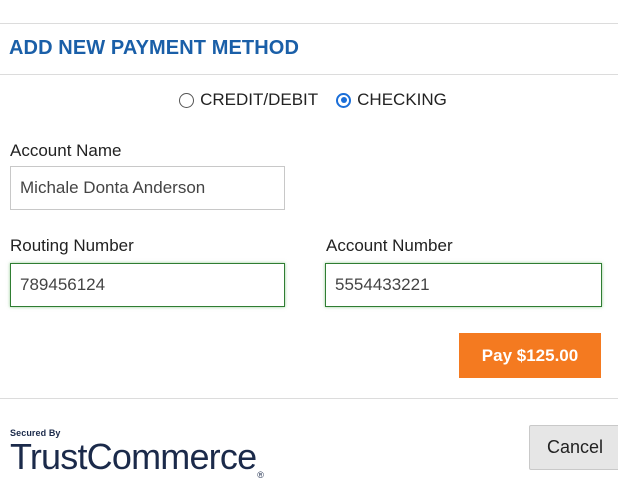 This screenshot has width=618, height=482. I want to click on logo-name-text: TrustCommerce, so click(133, 456).